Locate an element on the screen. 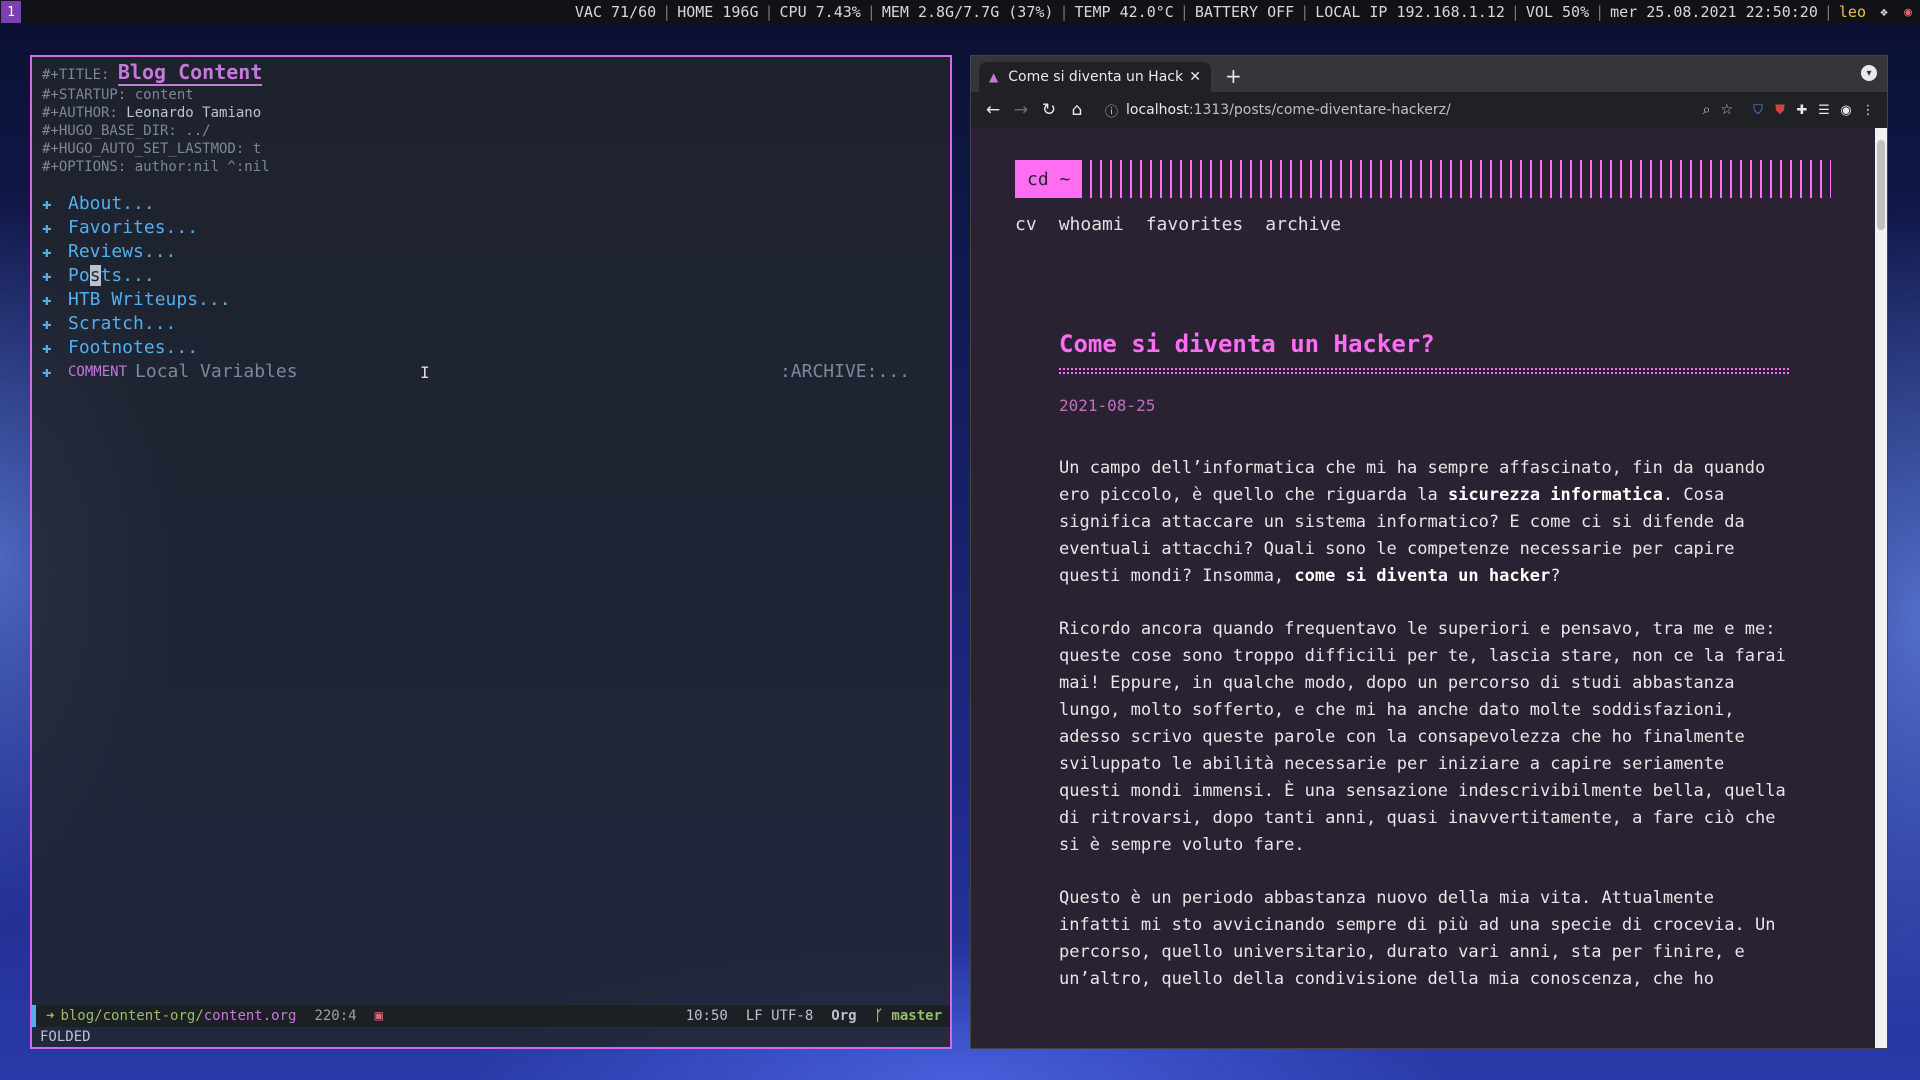 This screenshot has width=1920, height=1080. ublock-extension-icon: ⛊ is located at coordinates (1780, 110).